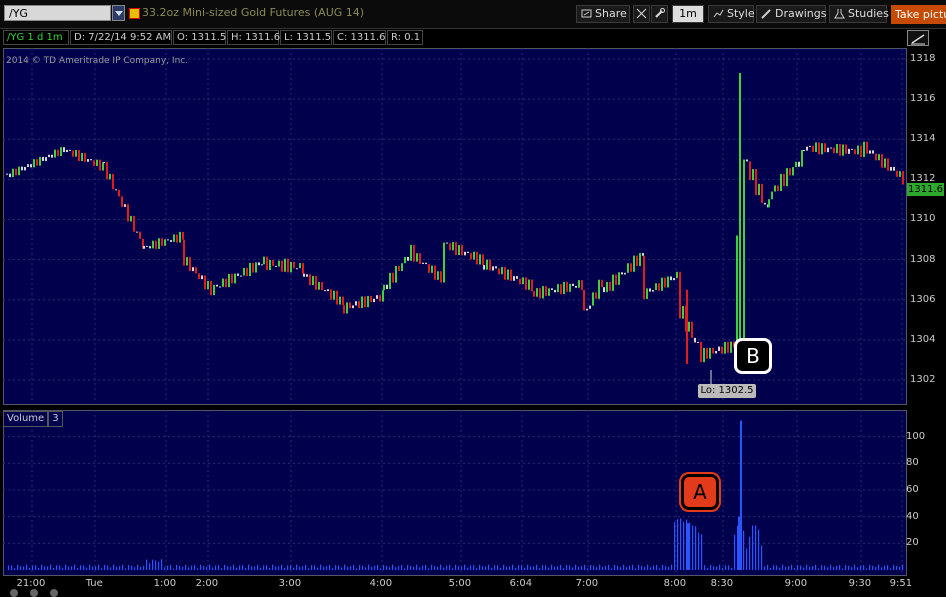 The width and height of the screenshot is (946, 597). Describe the element at coordinates (54, 593) in the screenshot. I see `scroll-right-icon` at that location.